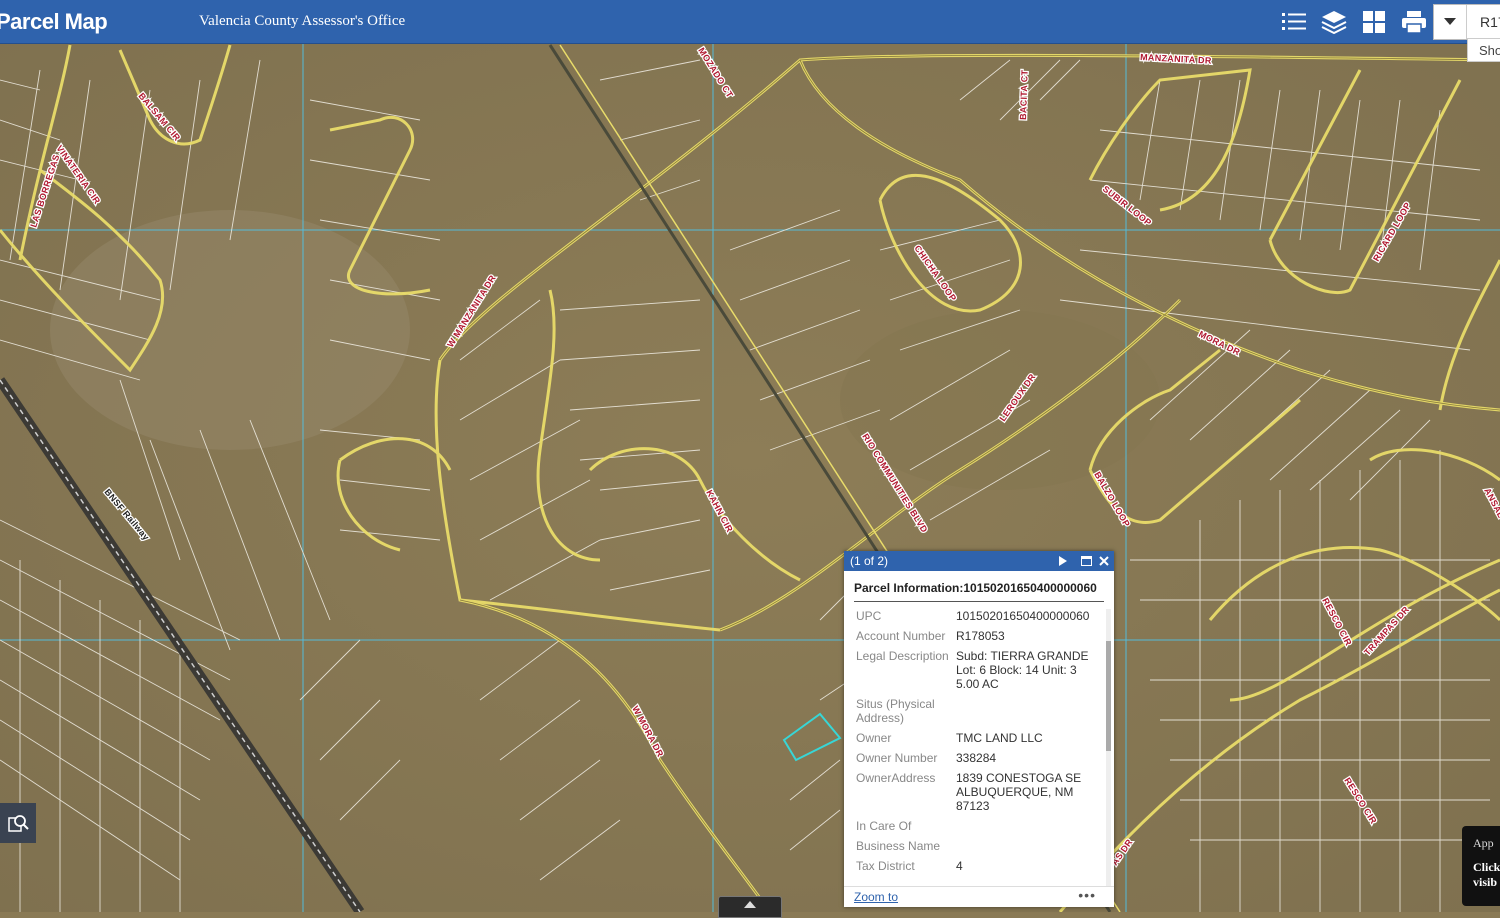 The width and height of the screenshot is (1500, 918). I want to click on search-source-dropdown, so click(1450, 22).